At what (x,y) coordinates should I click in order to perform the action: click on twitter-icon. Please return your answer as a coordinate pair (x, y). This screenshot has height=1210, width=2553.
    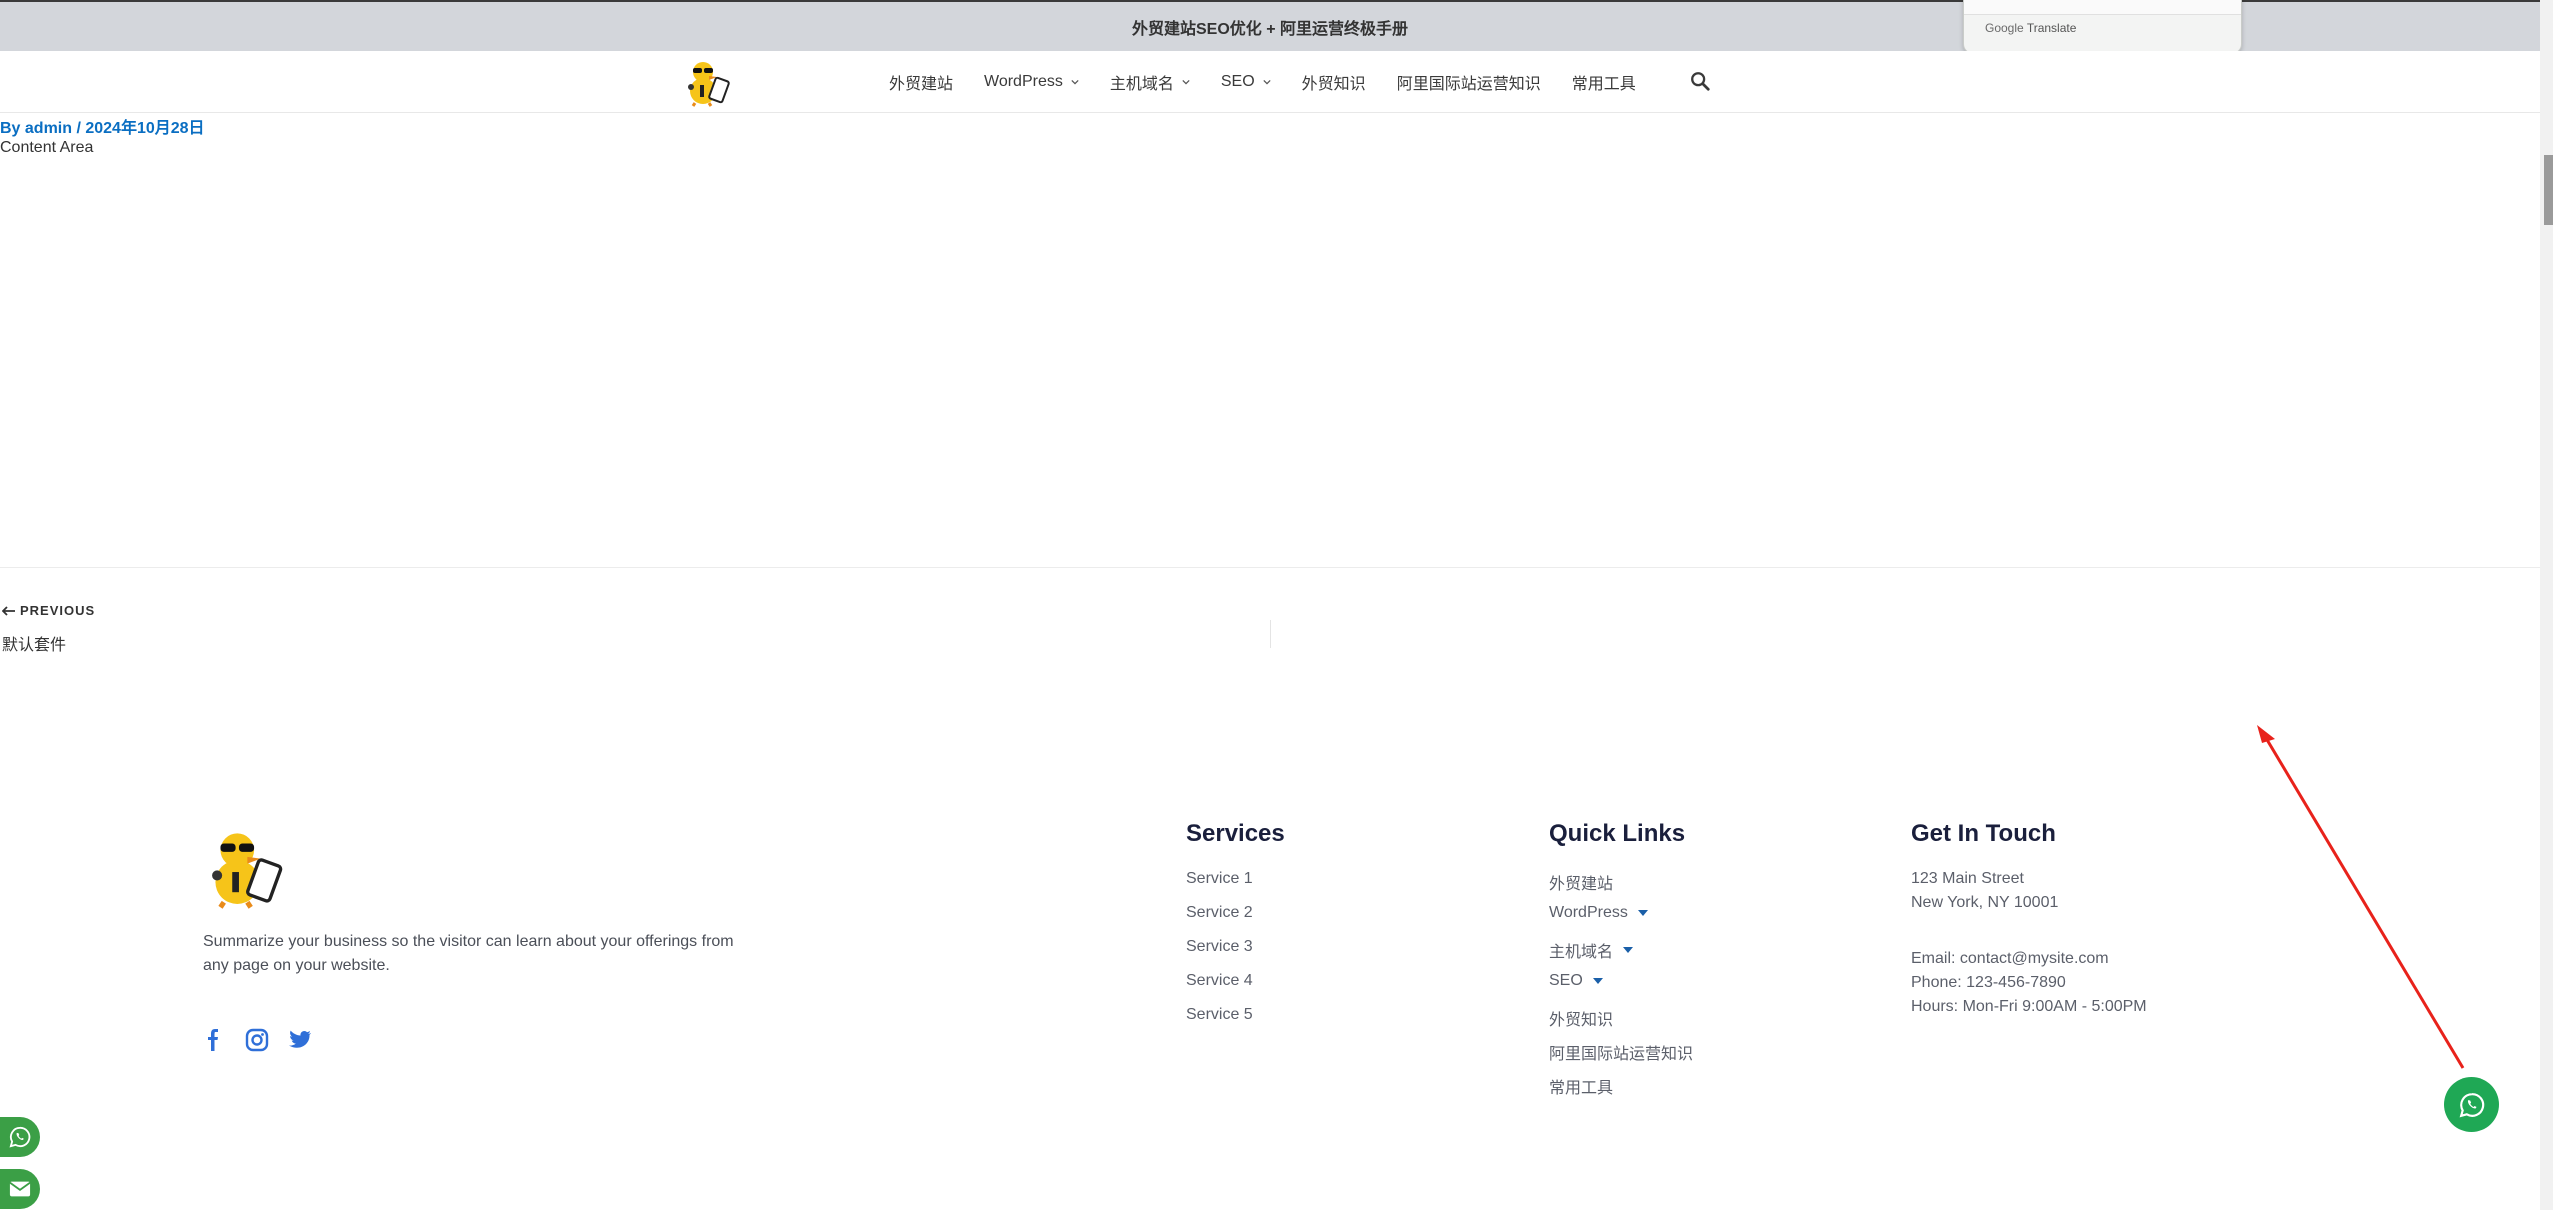
    Looking at the image, I should click on (300, 1040).